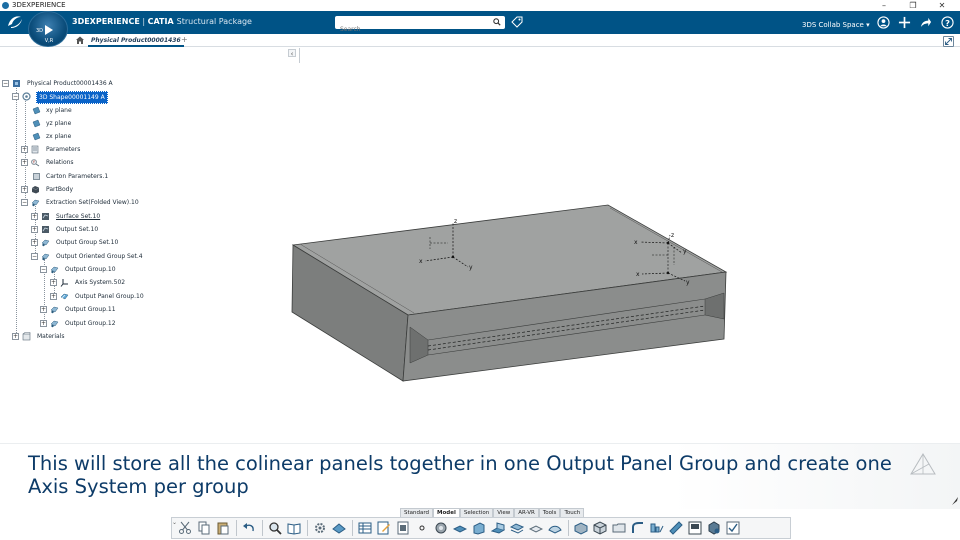 Image resolution: width=960 pixels, height=540 pixels. Describe the element at coordinates (459, 528) in the screenshot. I see `pad-button` at that location.